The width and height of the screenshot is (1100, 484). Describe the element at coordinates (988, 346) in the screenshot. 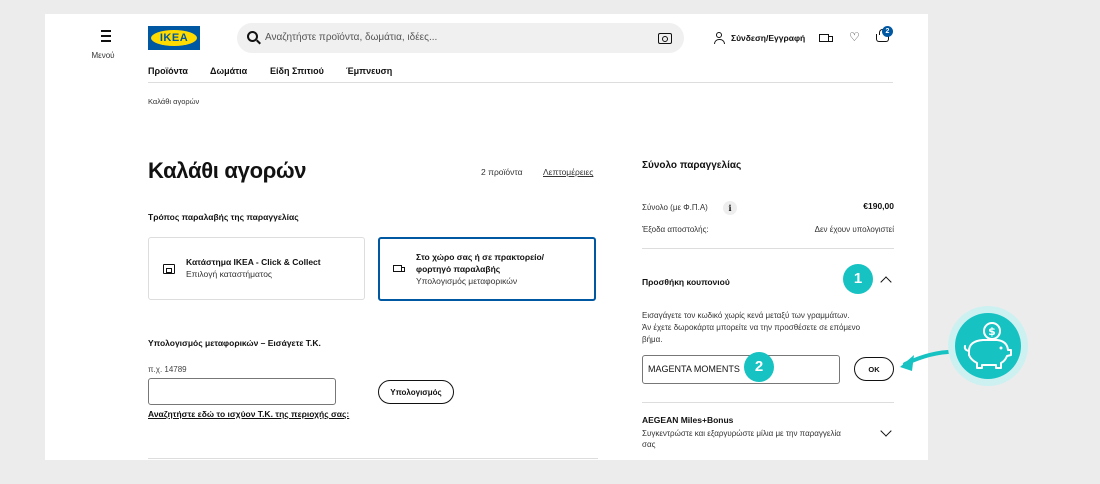

I see `piggy-bank-coin-icon: $` at that location.